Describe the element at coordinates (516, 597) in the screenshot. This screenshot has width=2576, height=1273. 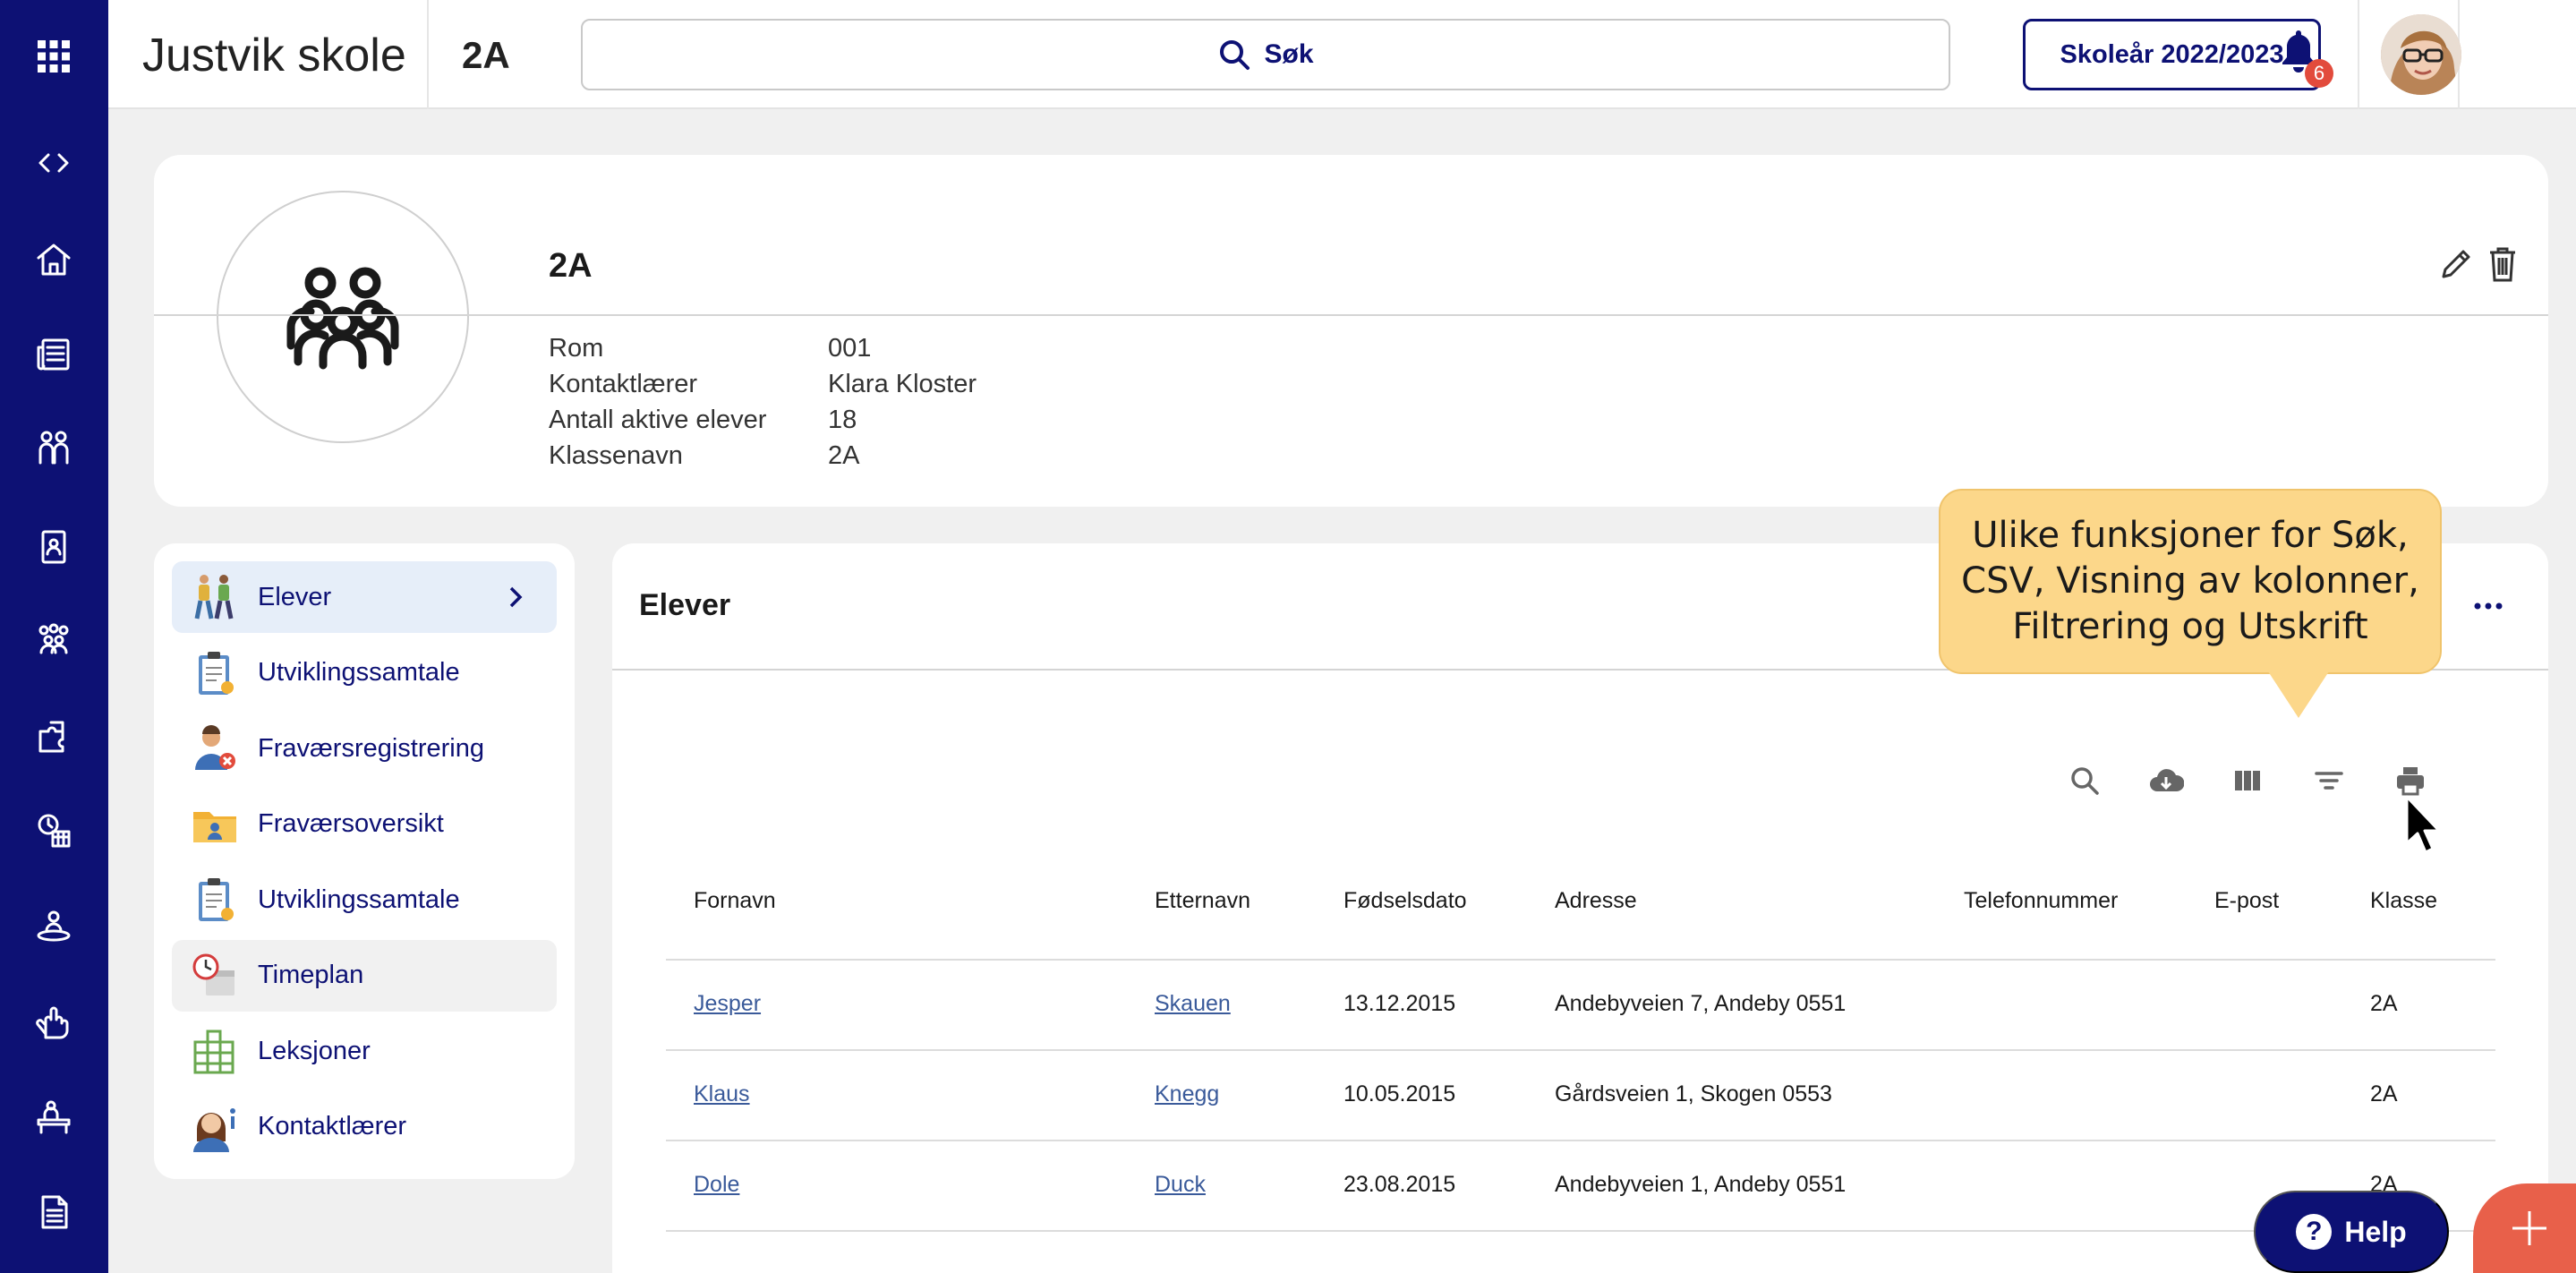
I see `chevron-right-icon` at that location.